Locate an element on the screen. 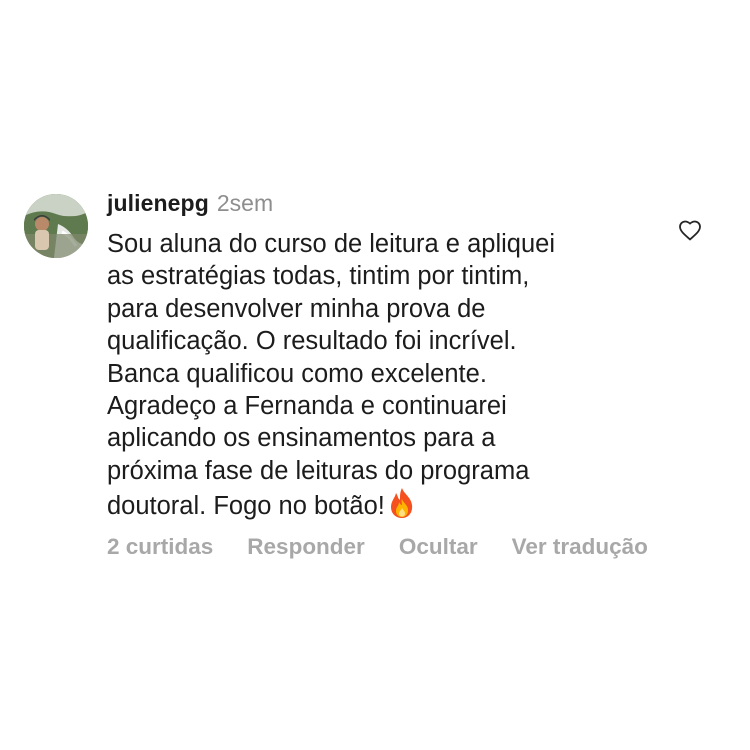  comment-text-line: Agradeço a Fernanda e continuarei is located at coordinates (307, 406).